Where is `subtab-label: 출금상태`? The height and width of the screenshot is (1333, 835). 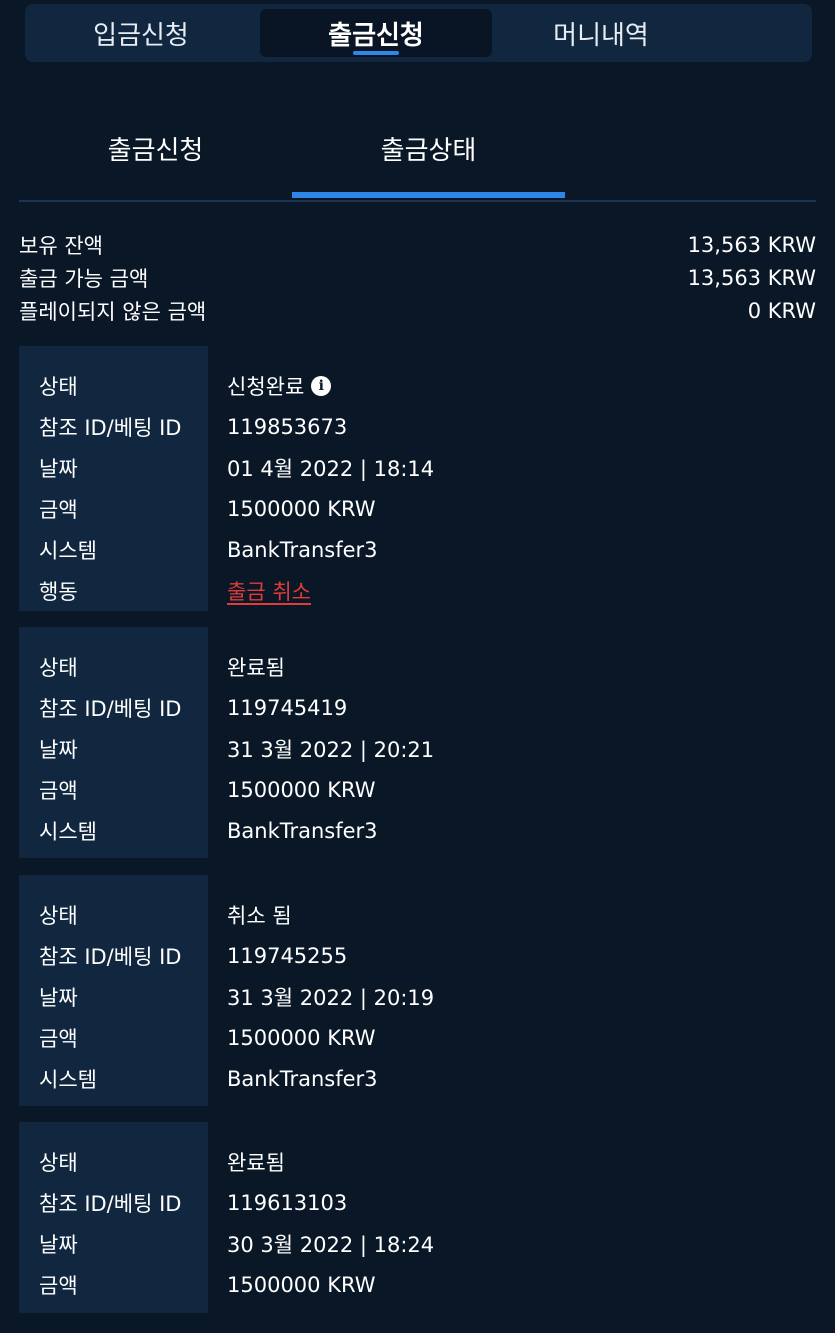
subtab-label: 출금상태 is located at coordinates (428, 150).